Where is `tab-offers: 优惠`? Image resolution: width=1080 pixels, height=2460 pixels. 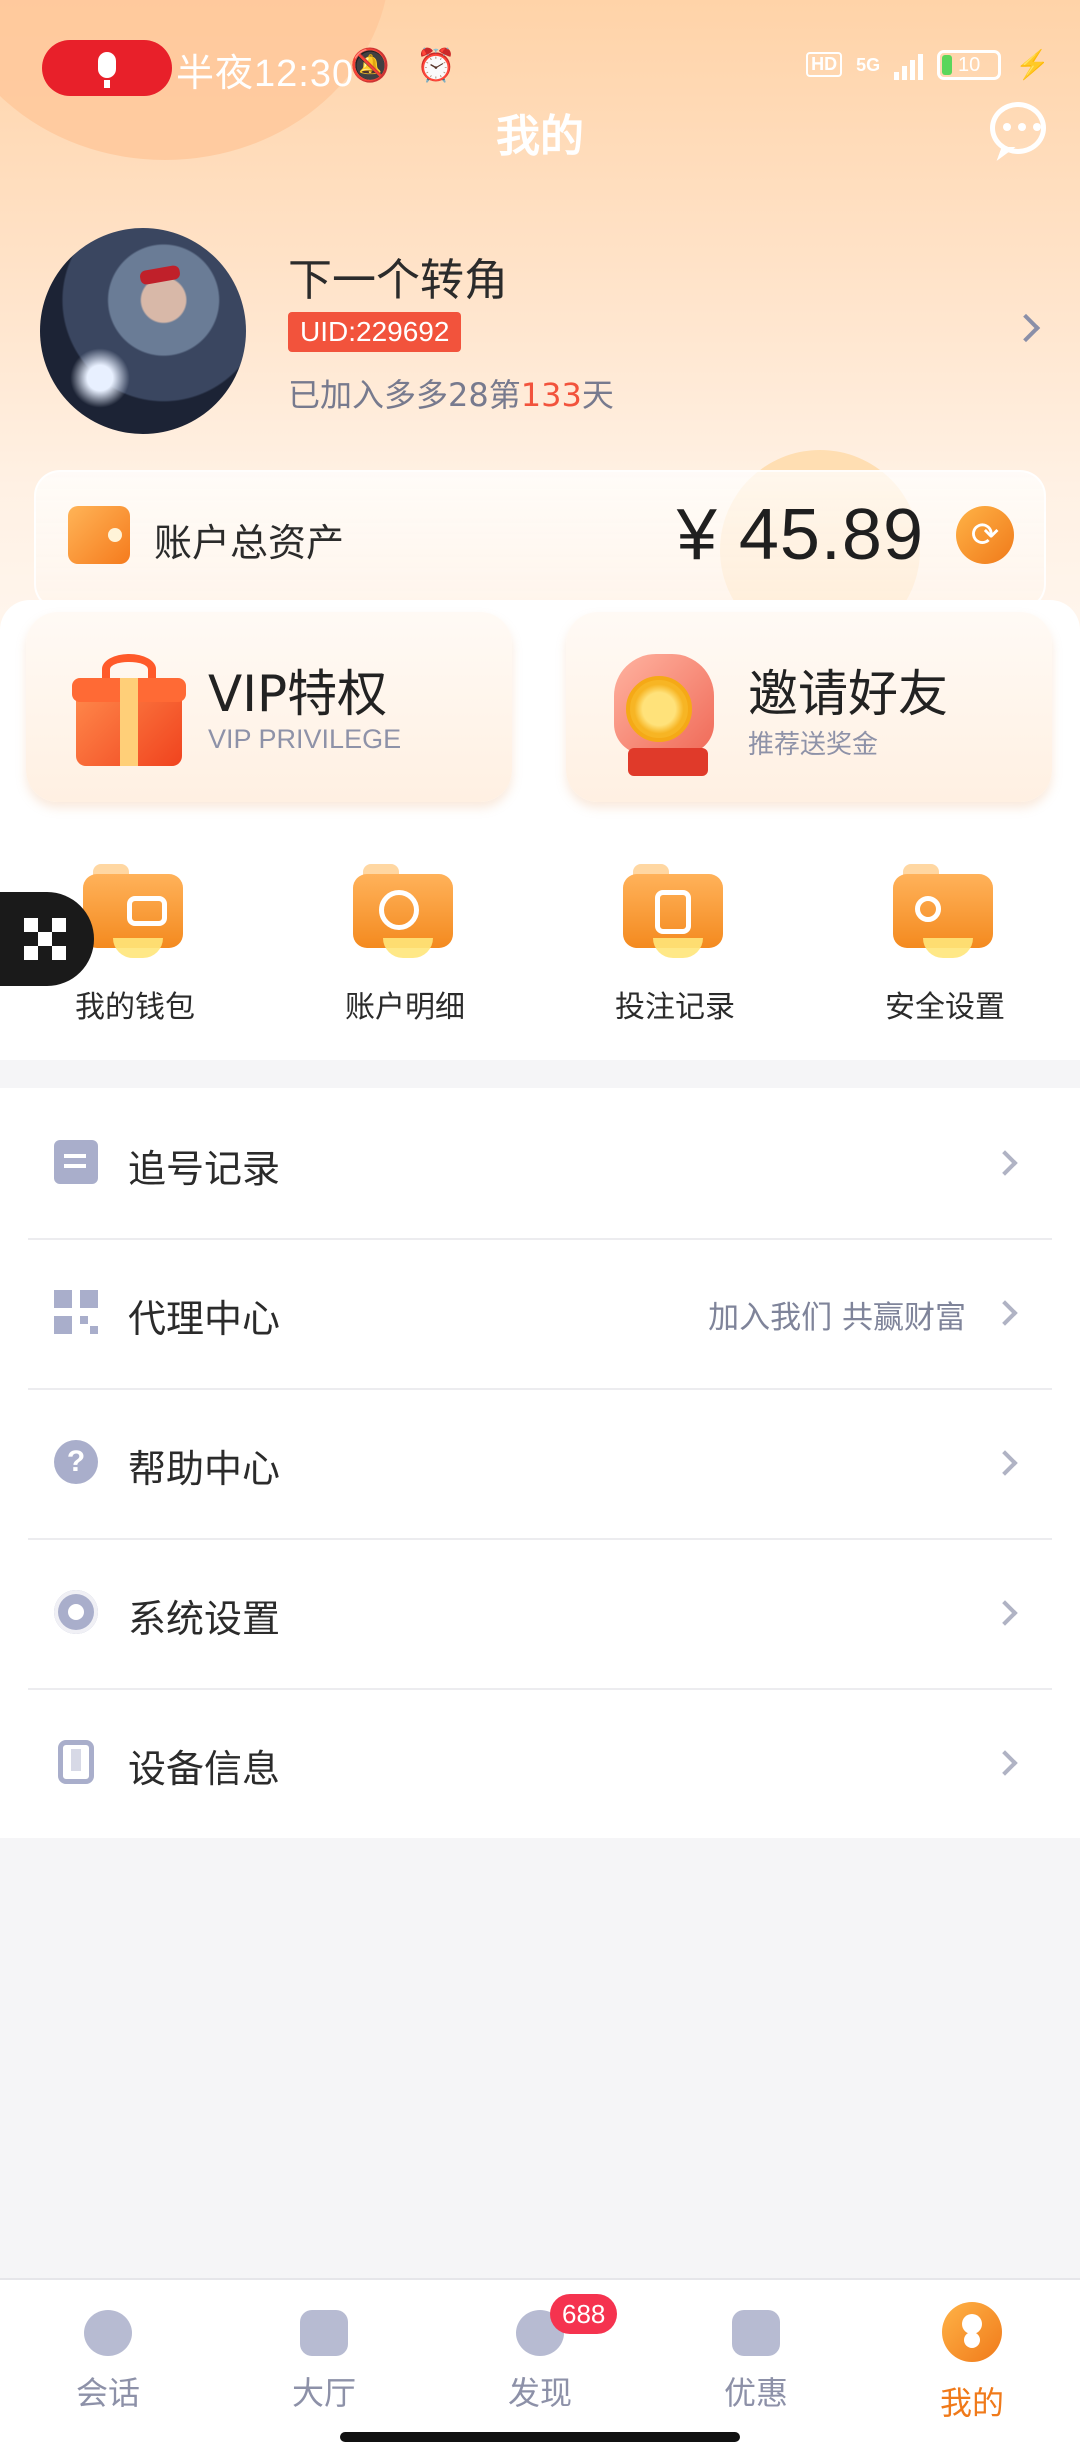
tab-offers: 优惠 is located at coordinates (756, 2358).